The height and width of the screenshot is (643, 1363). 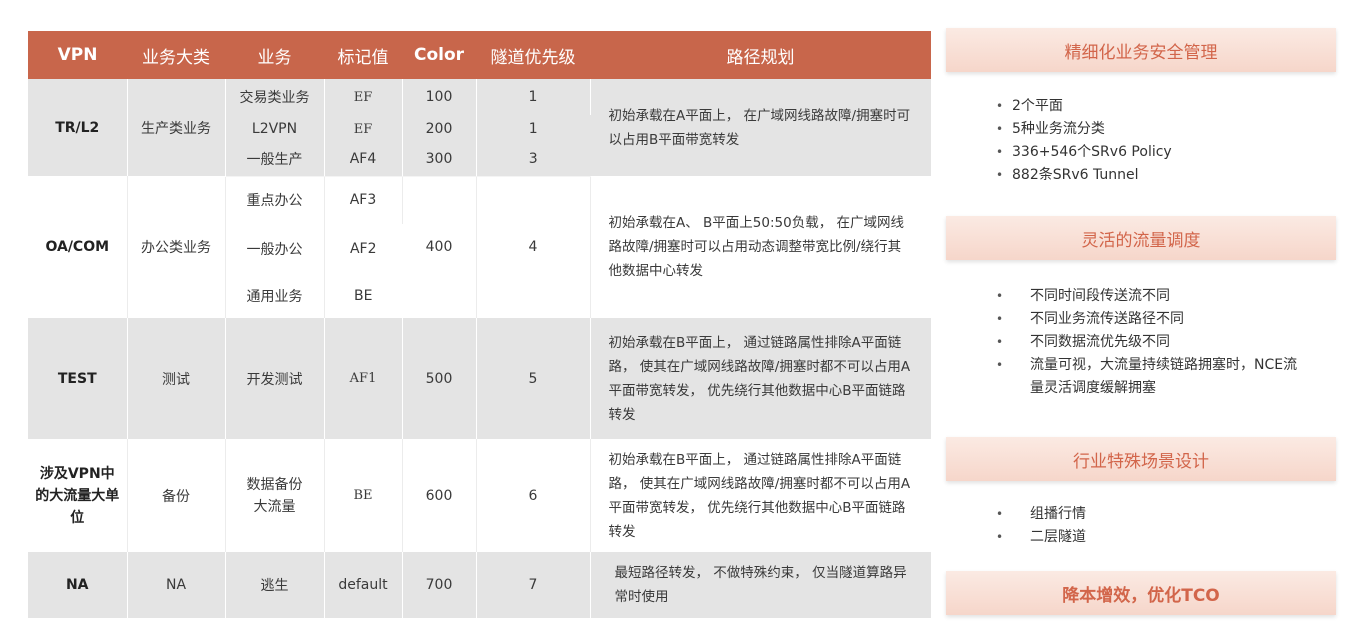 I want to click on vpn-cell: TEST, so click(x=78, y=378).